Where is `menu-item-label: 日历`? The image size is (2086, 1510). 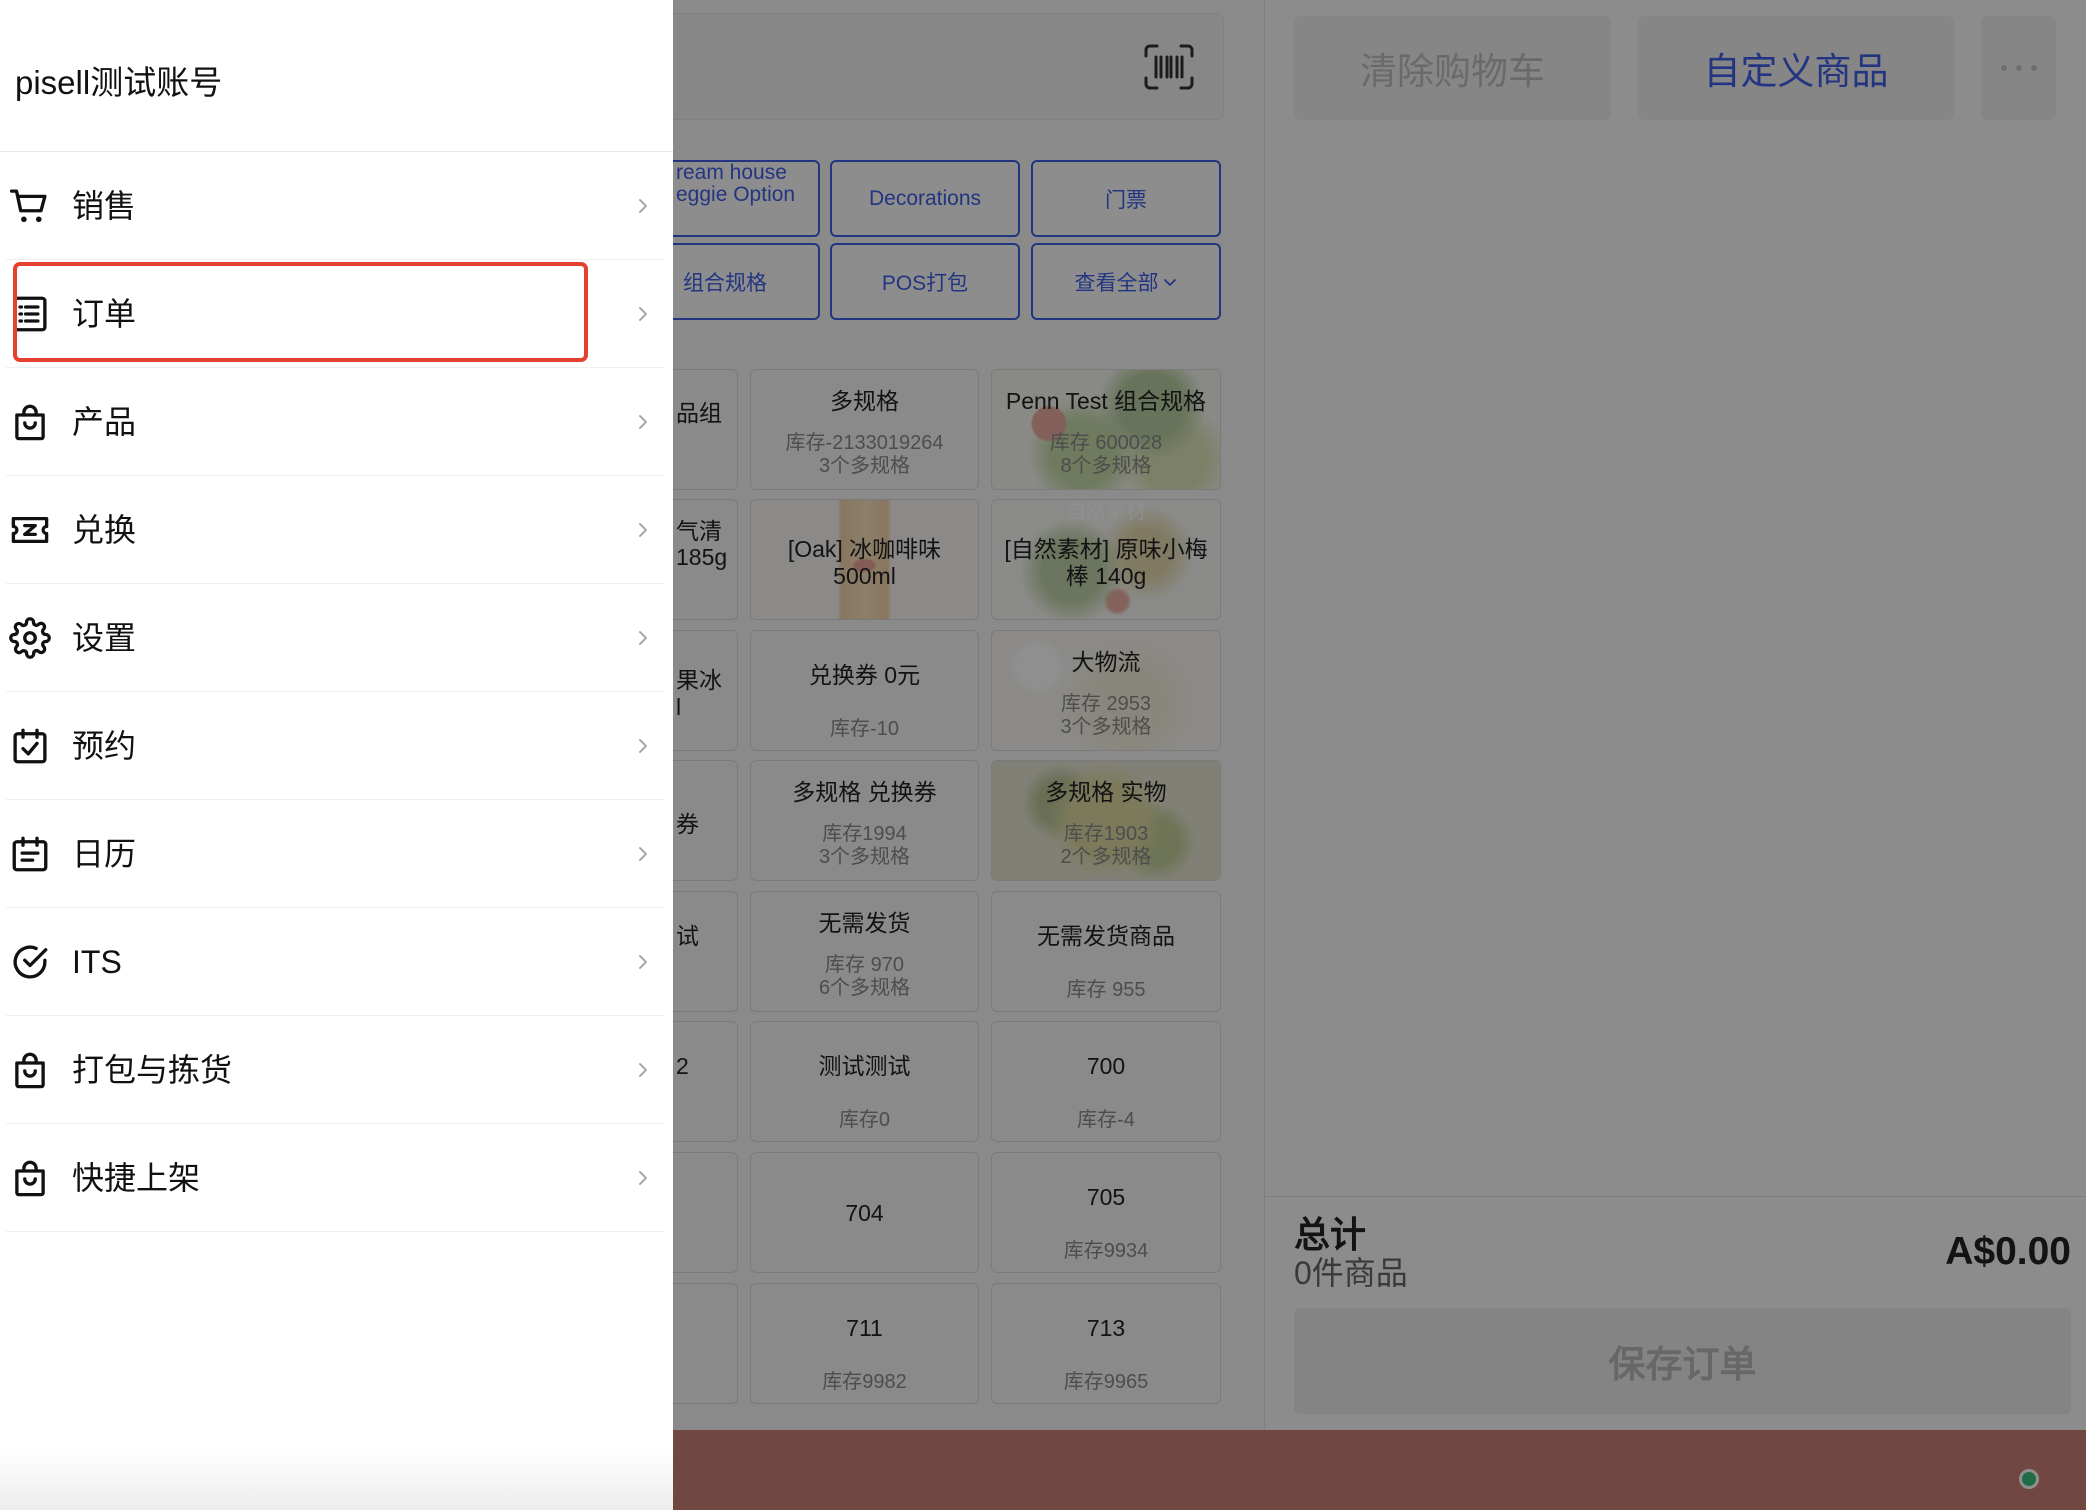
menu-item-label: 日历 is located at coordinates (104, 854).